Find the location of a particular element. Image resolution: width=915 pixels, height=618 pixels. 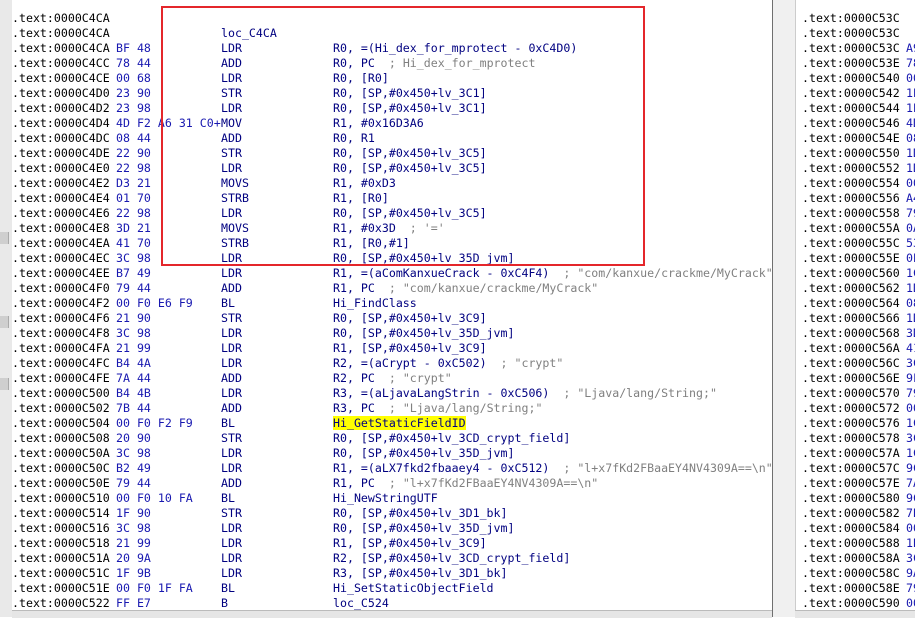

opcode-bytes: 00 F0 10 FA is located at coordinates (154, 498).